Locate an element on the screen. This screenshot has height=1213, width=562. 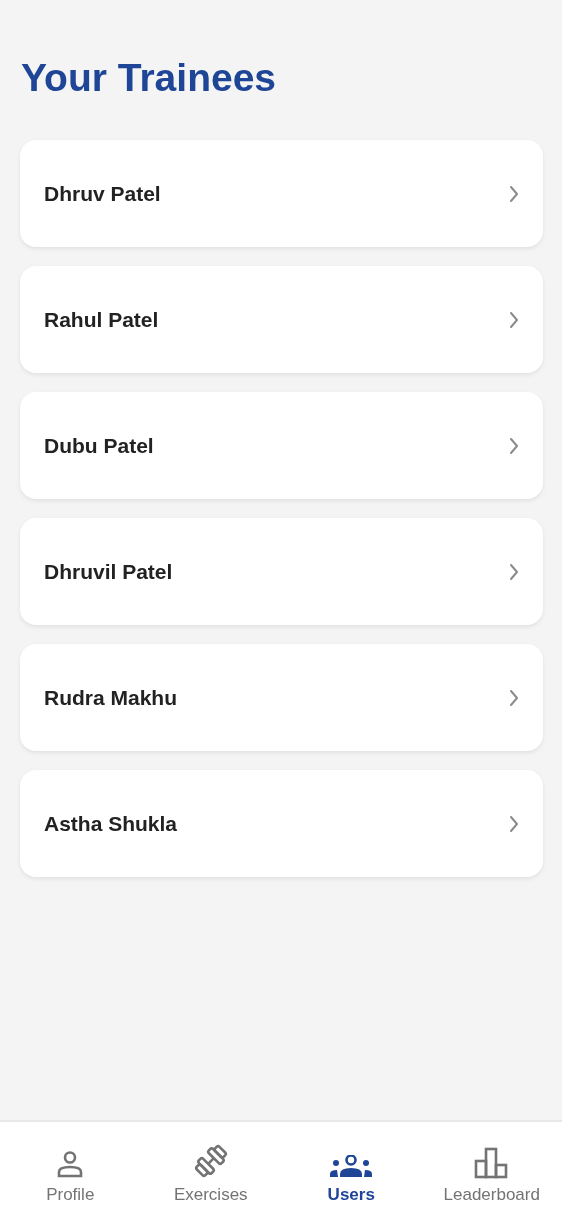
trainee-card: Astha Shukla is located at coordinates (281, 823).